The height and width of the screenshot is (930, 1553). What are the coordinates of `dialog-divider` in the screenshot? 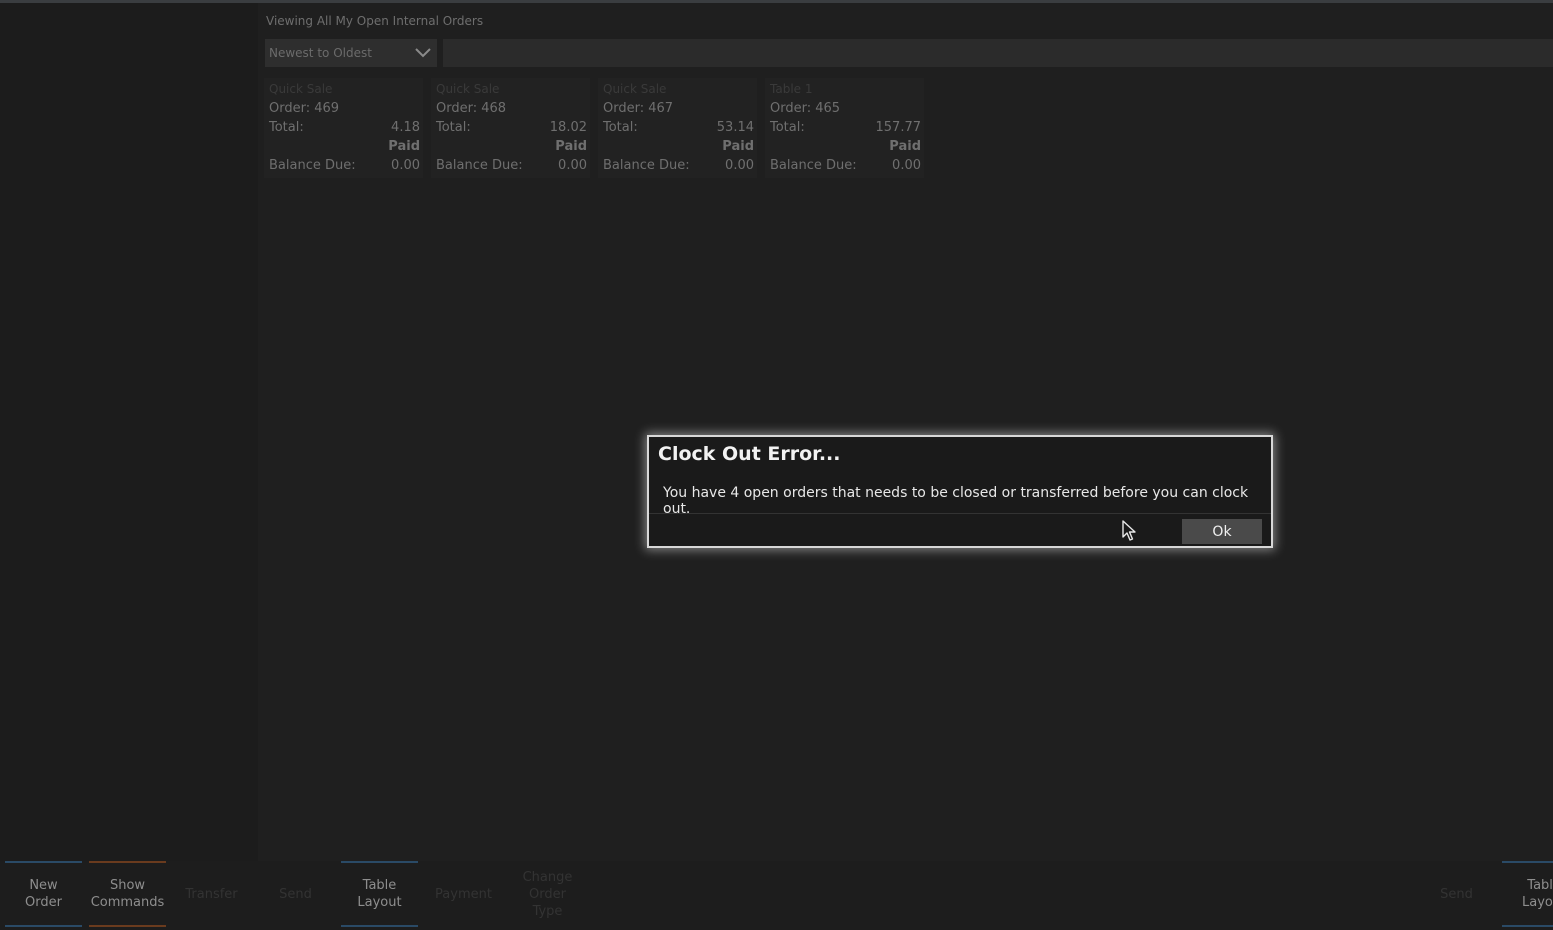 It's located at (960, 513).